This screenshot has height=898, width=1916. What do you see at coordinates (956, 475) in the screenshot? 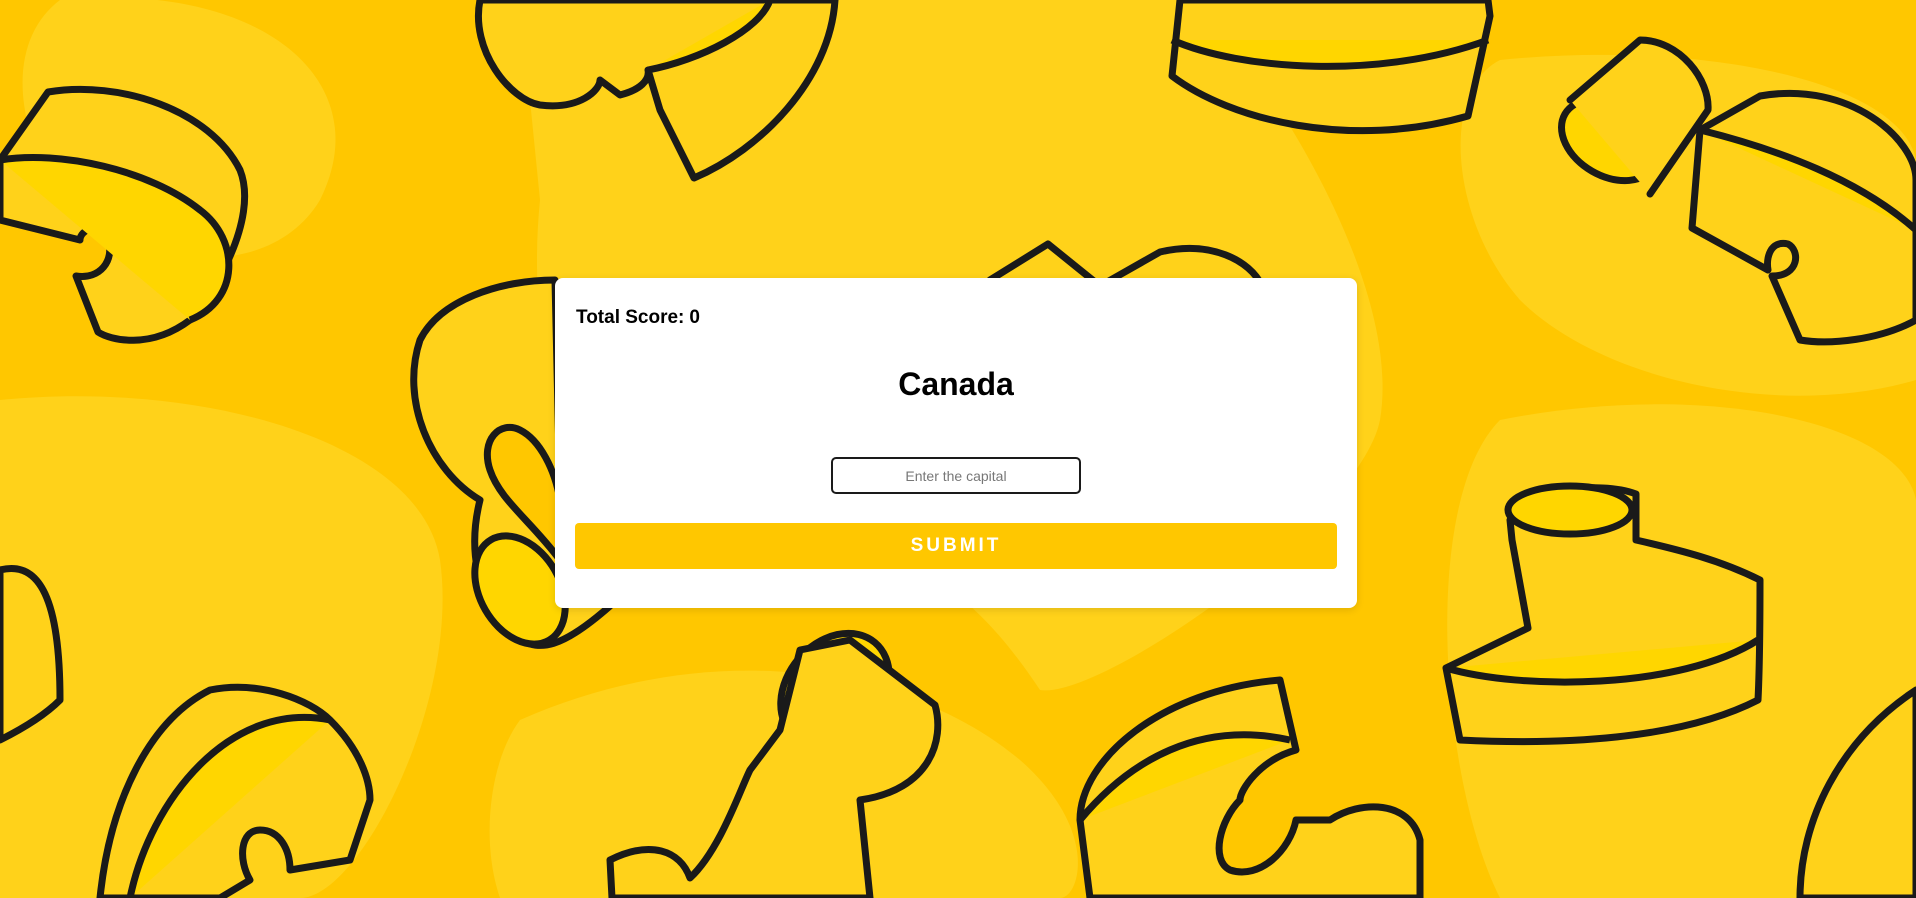
I see `capital-input` at bounding box center [956, 475].